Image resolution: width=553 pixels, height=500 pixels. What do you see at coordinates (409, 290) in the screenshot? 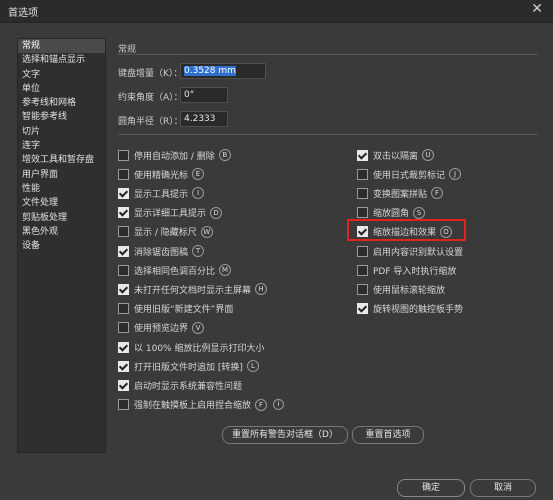
I see `checkbox-label: 使用鼠标滚轮缩放` at bounding box center [409, 290].